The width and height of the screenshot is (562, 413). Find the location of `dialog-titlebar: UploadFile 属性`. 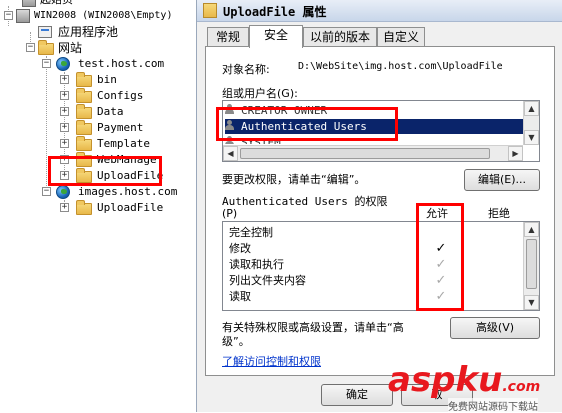

dialog-titlebar: UploadFile 属性 is located at coordinates (379, 11).